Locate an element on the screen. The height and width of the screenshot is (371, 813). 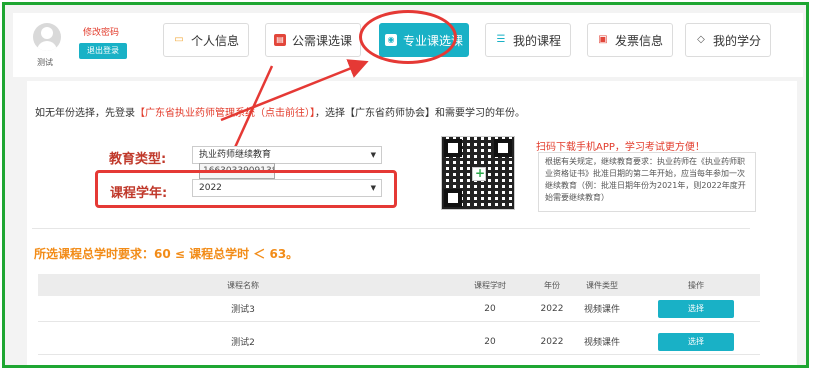
year-label: 课程学年: is located at coordinates (139, 193).